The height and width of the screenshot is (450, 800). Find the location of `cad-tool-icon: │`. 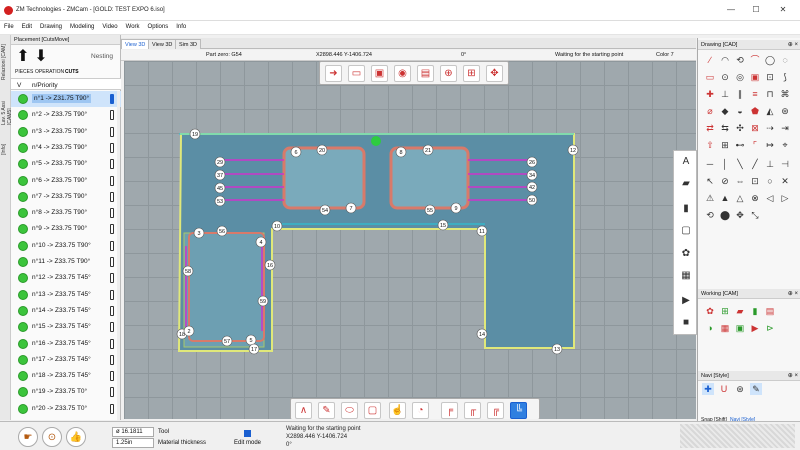

cad-tool-icon: │ is located at coordinates (725, 164).